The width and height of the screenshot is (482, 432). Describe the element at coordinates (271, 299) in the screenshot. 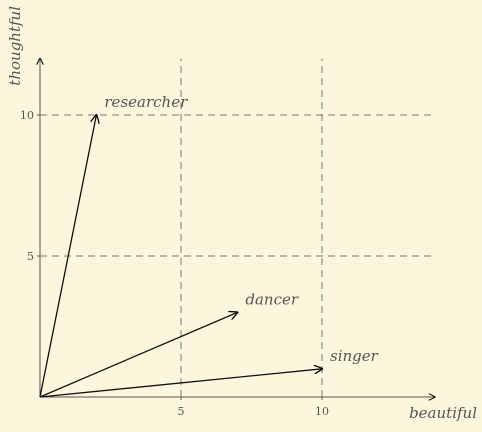

I see `vector-label-dancer: dancer` at that location.